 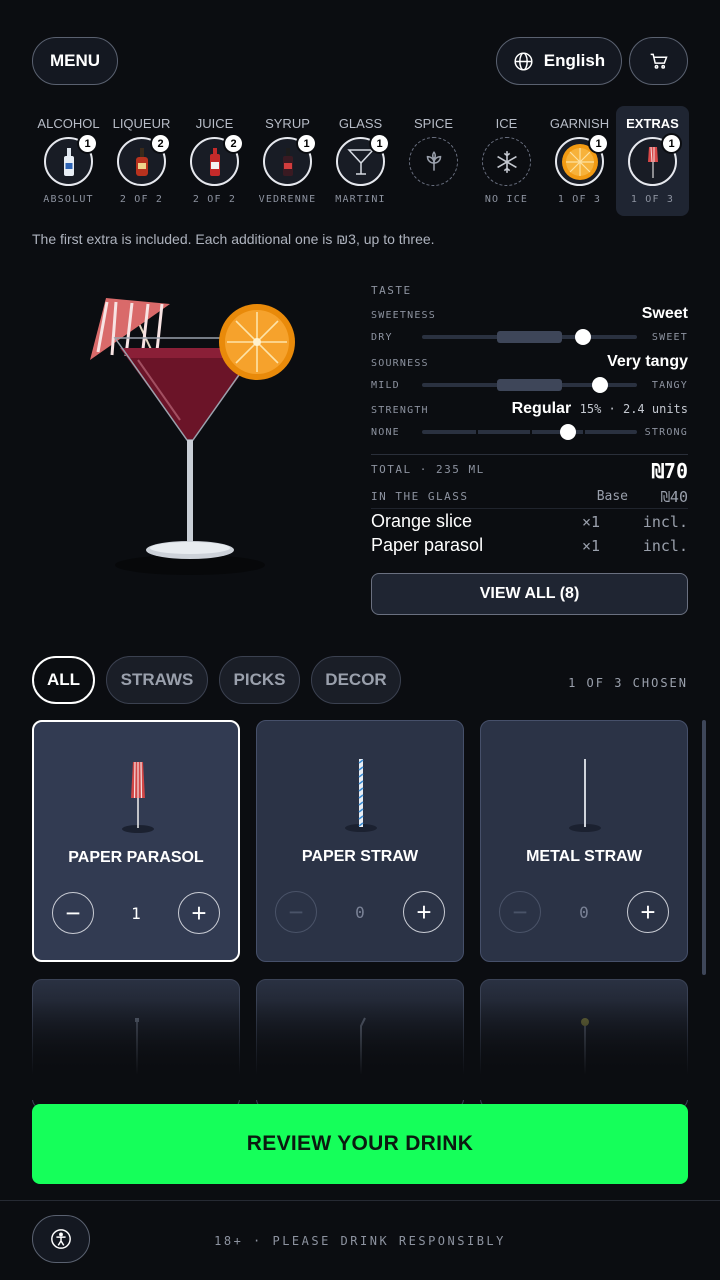 What do you see at coordinates (385, 385) in the screenshot?
I see `sourness-low: MILD` at bounding box center [385, 385].